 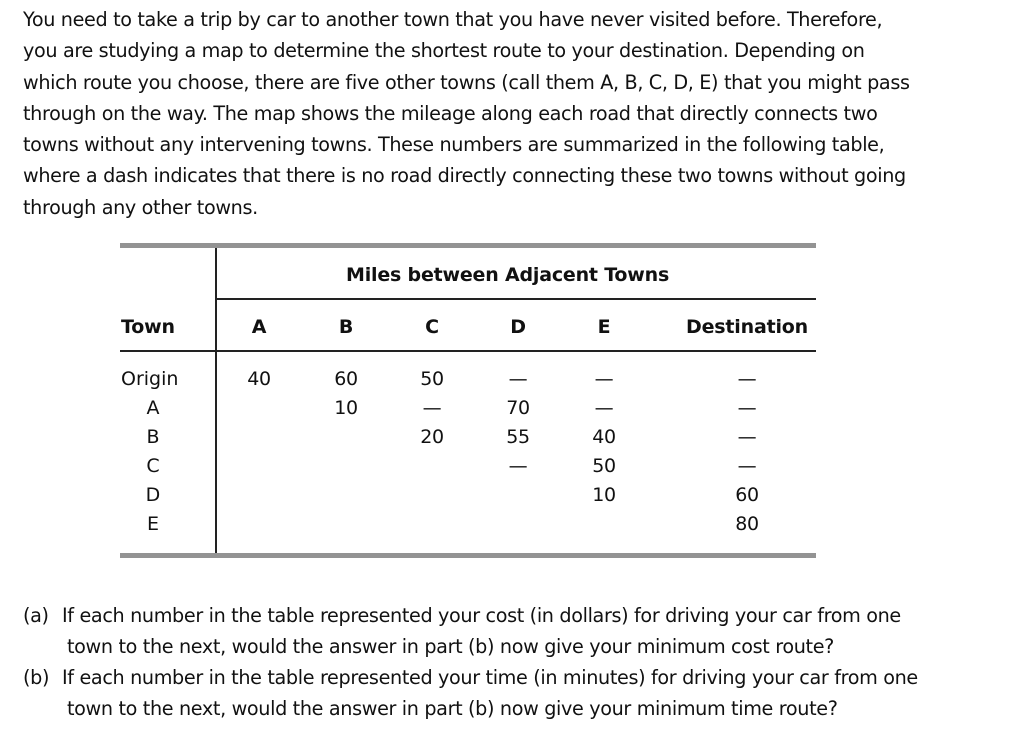 I want to click on row-label: E, so click(x=153, y=524).